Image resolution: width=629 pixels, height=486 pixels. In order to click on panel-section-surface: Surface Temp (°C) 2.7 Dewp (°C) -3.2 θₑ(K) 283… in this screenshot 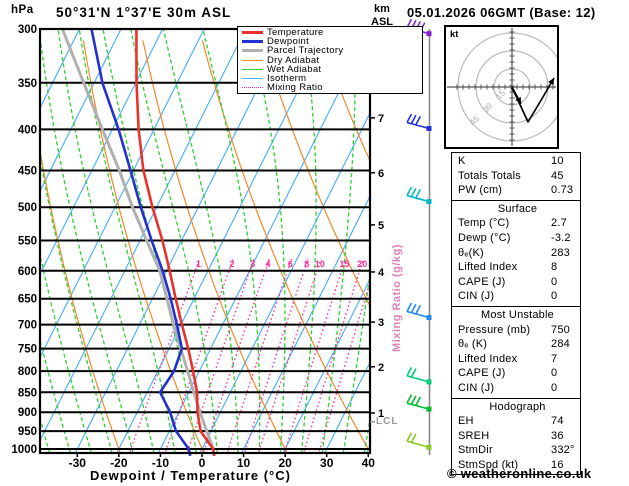, I will do `click(516, 252)`.